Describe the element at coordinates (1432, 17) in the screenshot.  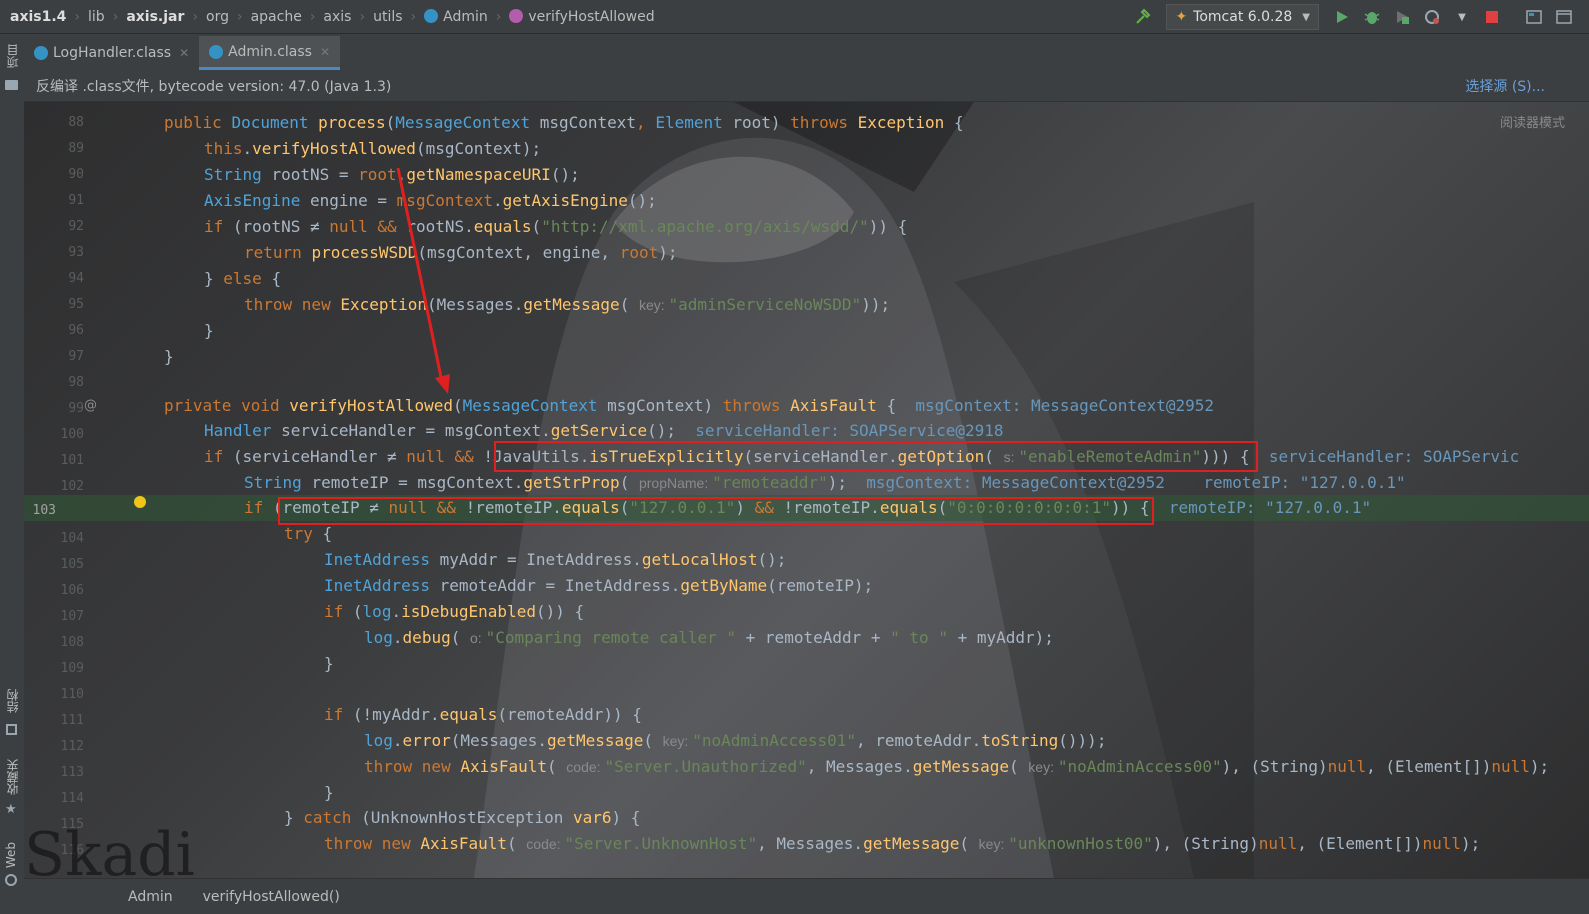
I see `profile-icon` at that location.